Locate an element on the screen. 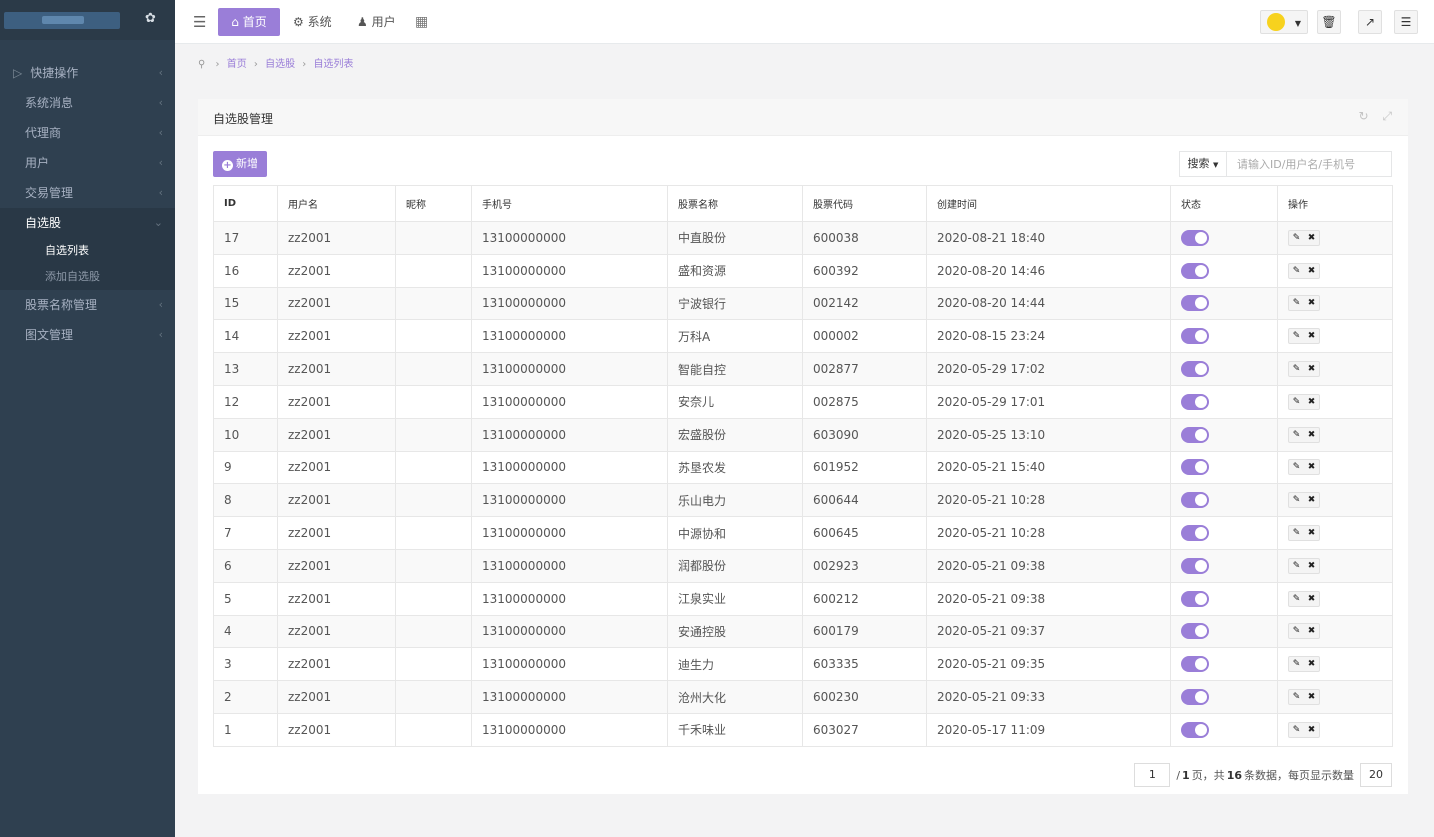 This screenshot has height=837, width=1434. tab-user: ♟ 用户 is located at coordinates (376, 22).